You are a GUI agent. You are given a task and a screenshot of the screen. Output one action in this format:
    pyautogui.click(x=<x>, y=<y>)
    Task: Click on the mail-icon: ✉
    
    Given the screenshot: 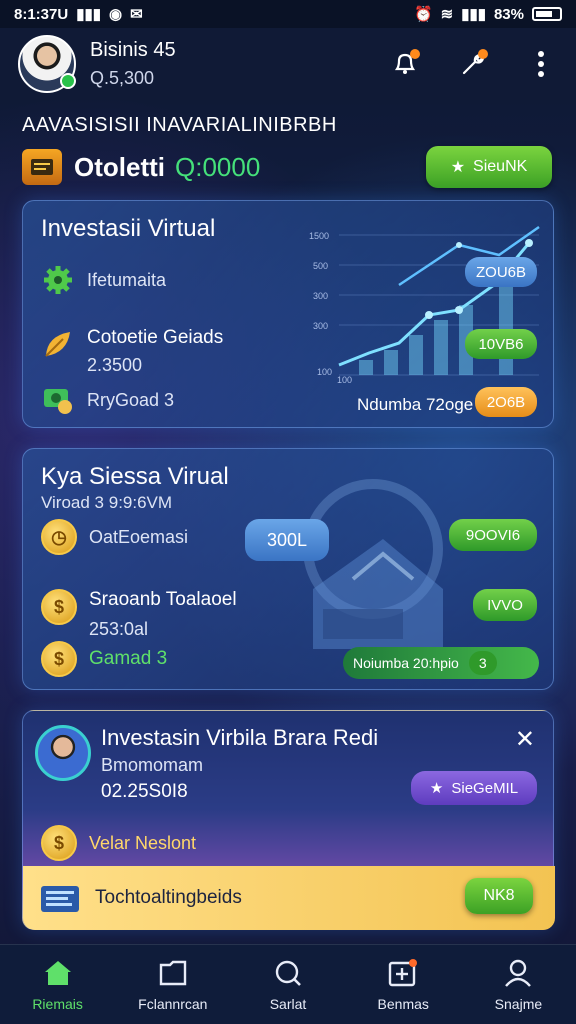 What is the action you would take?
    pyautogui.click(x=136, y=14)
    